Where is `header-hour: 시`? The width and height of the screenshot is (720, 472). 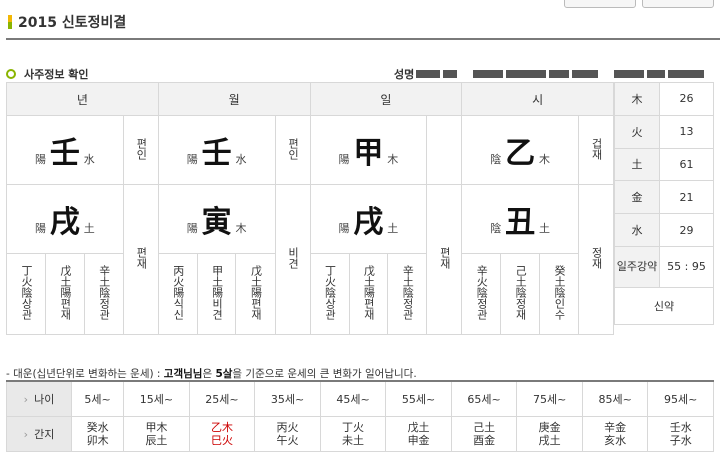 header-hour: 시 is located at coordinates (537, 99).